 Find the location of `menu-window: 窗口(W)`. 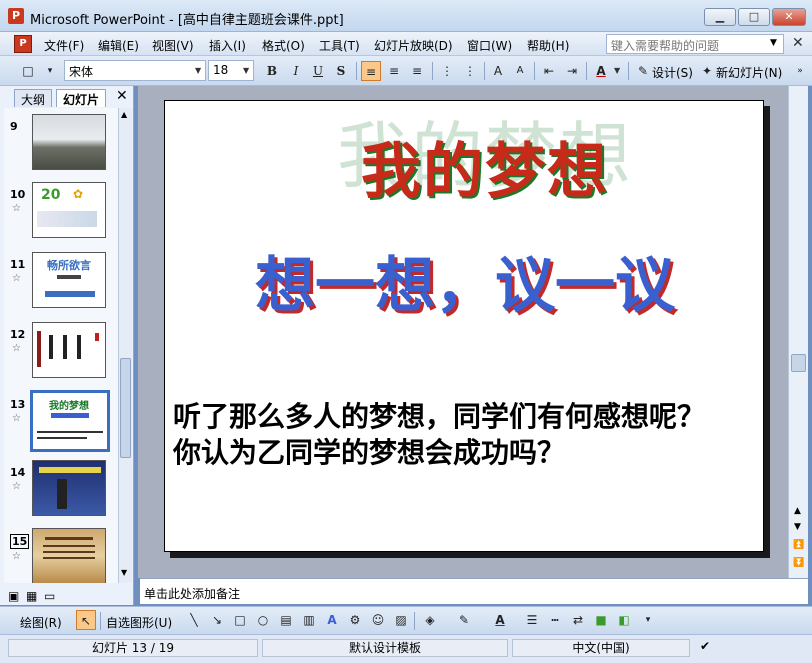

menu-window: 窗口(W) is located at coordinates (489, 45).